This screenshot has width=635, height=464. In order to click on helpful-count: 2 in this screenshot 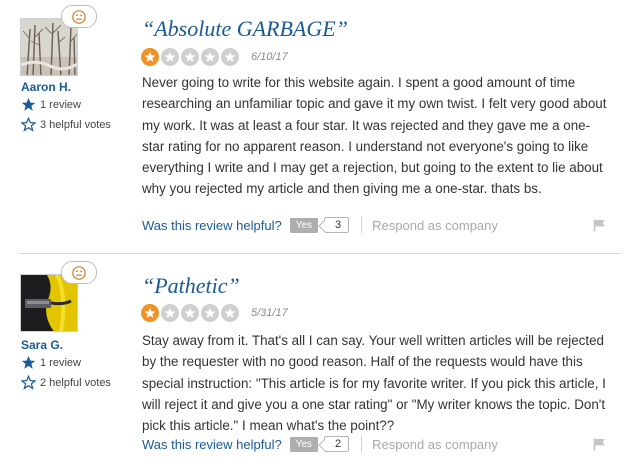, I will do `click(337, 444)`.